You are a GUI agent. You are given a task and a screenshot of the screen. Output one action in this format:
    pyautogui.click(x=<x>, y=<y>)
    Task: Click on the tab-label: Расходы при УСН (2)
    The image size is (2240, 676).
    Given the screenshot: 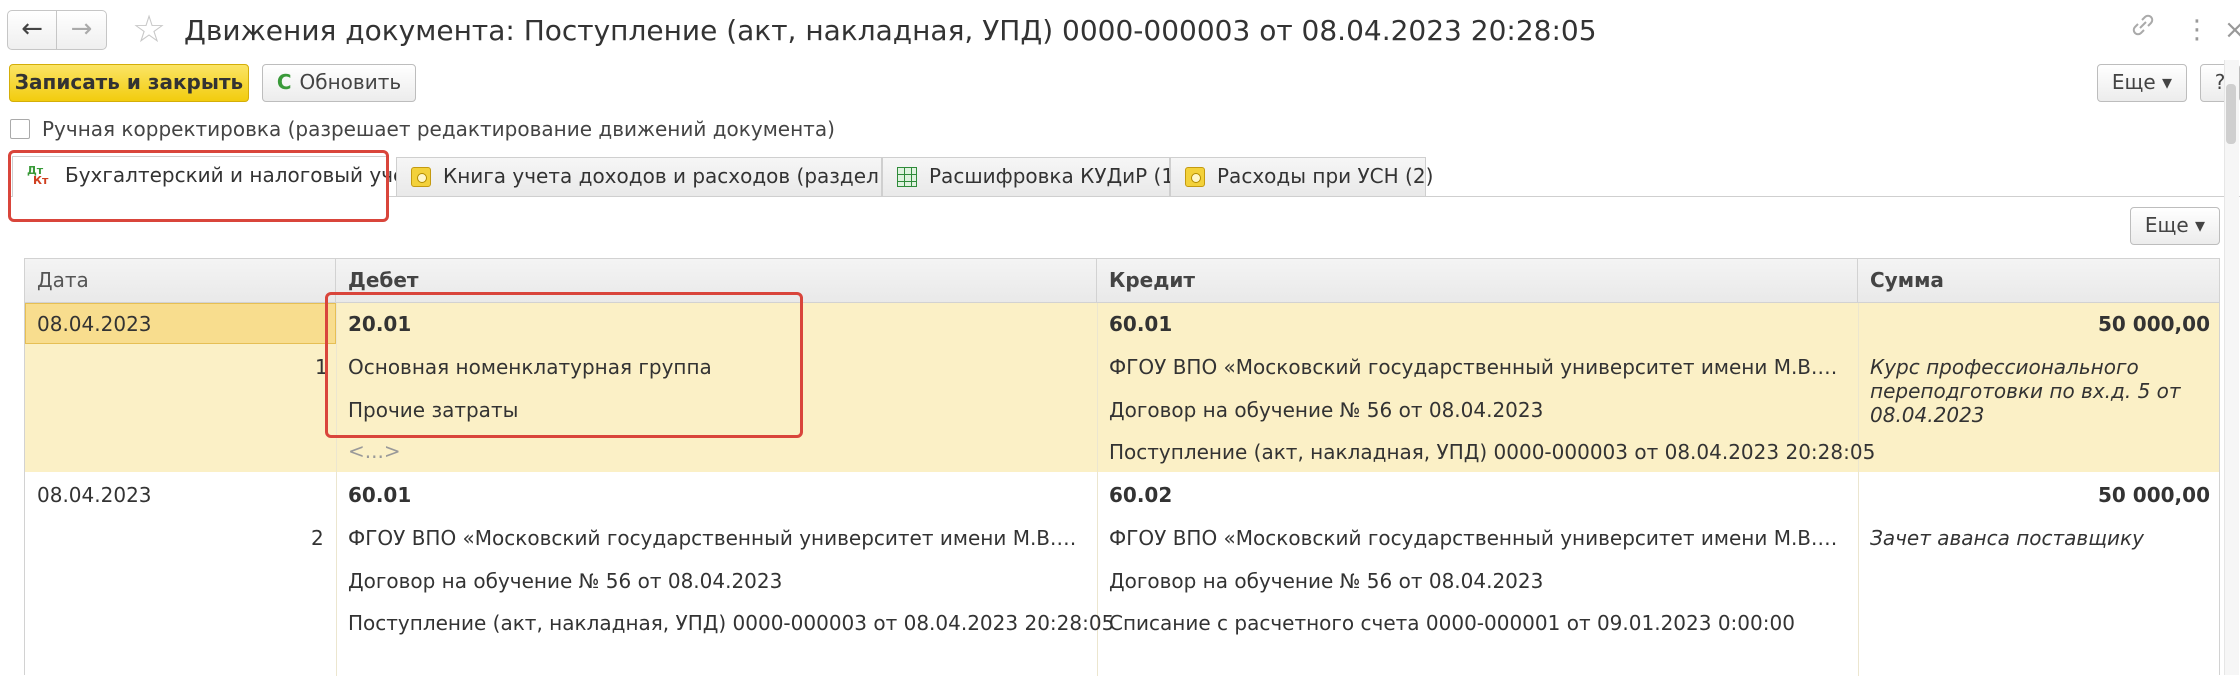 What is the action you would take?
    pyautogui.click(x=1325, y=176)
    